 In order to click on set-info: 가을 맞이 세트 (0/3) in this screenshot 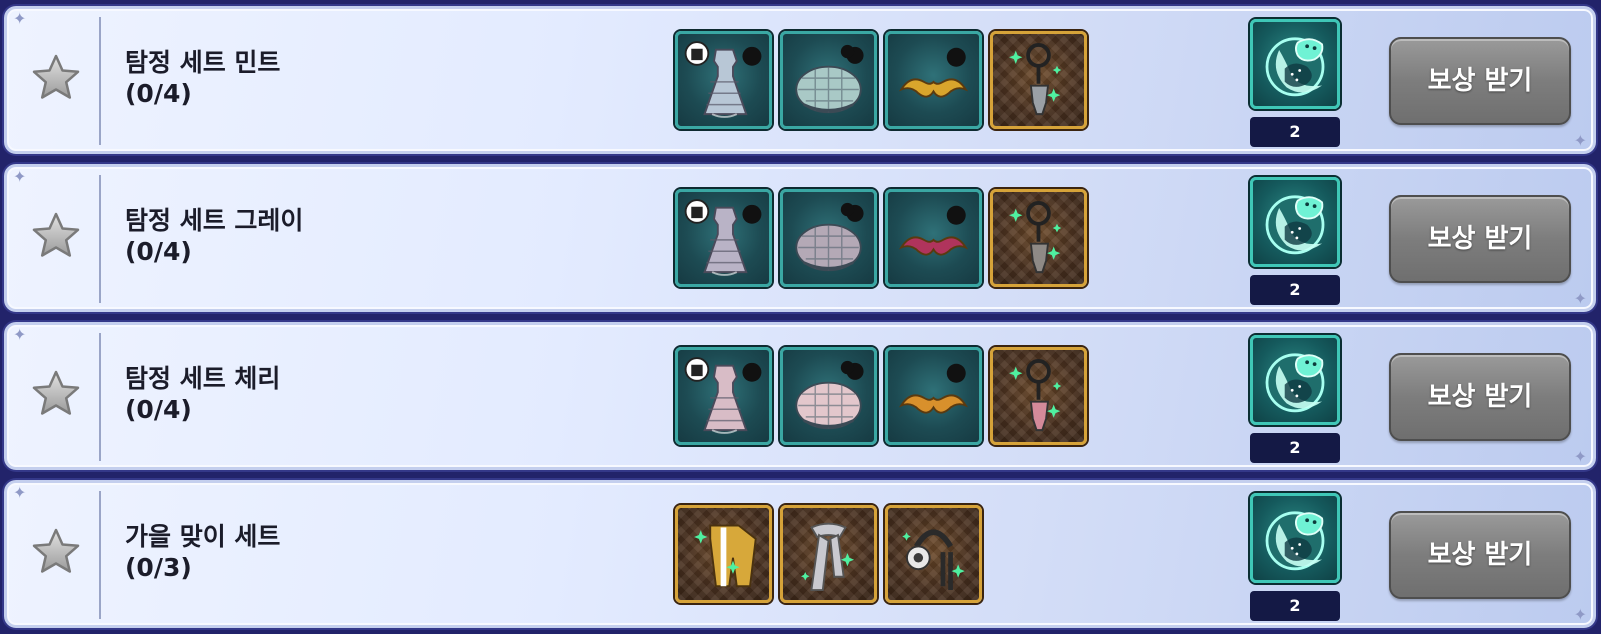, I will do `click(375, 552)`.